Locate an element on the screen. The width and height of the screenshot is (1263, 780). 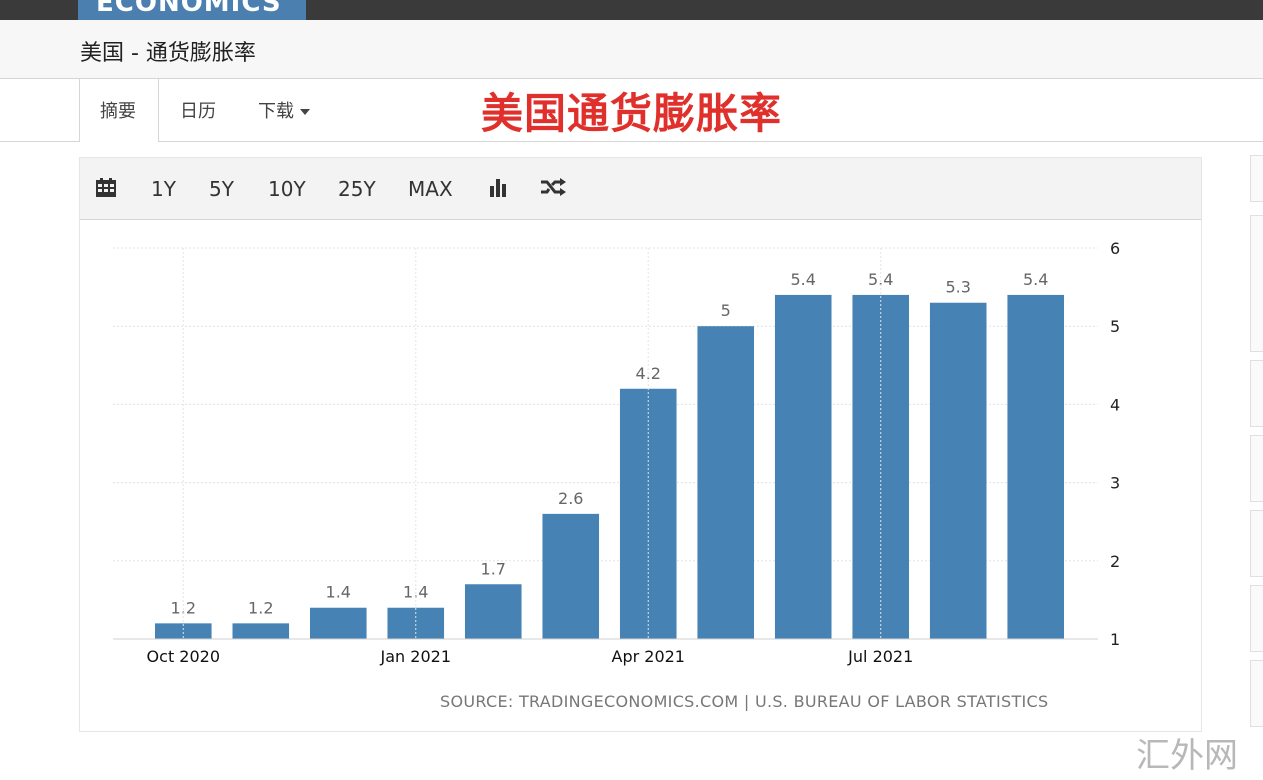
y-tick-label: 6 is located at coordinates (1115, 248).